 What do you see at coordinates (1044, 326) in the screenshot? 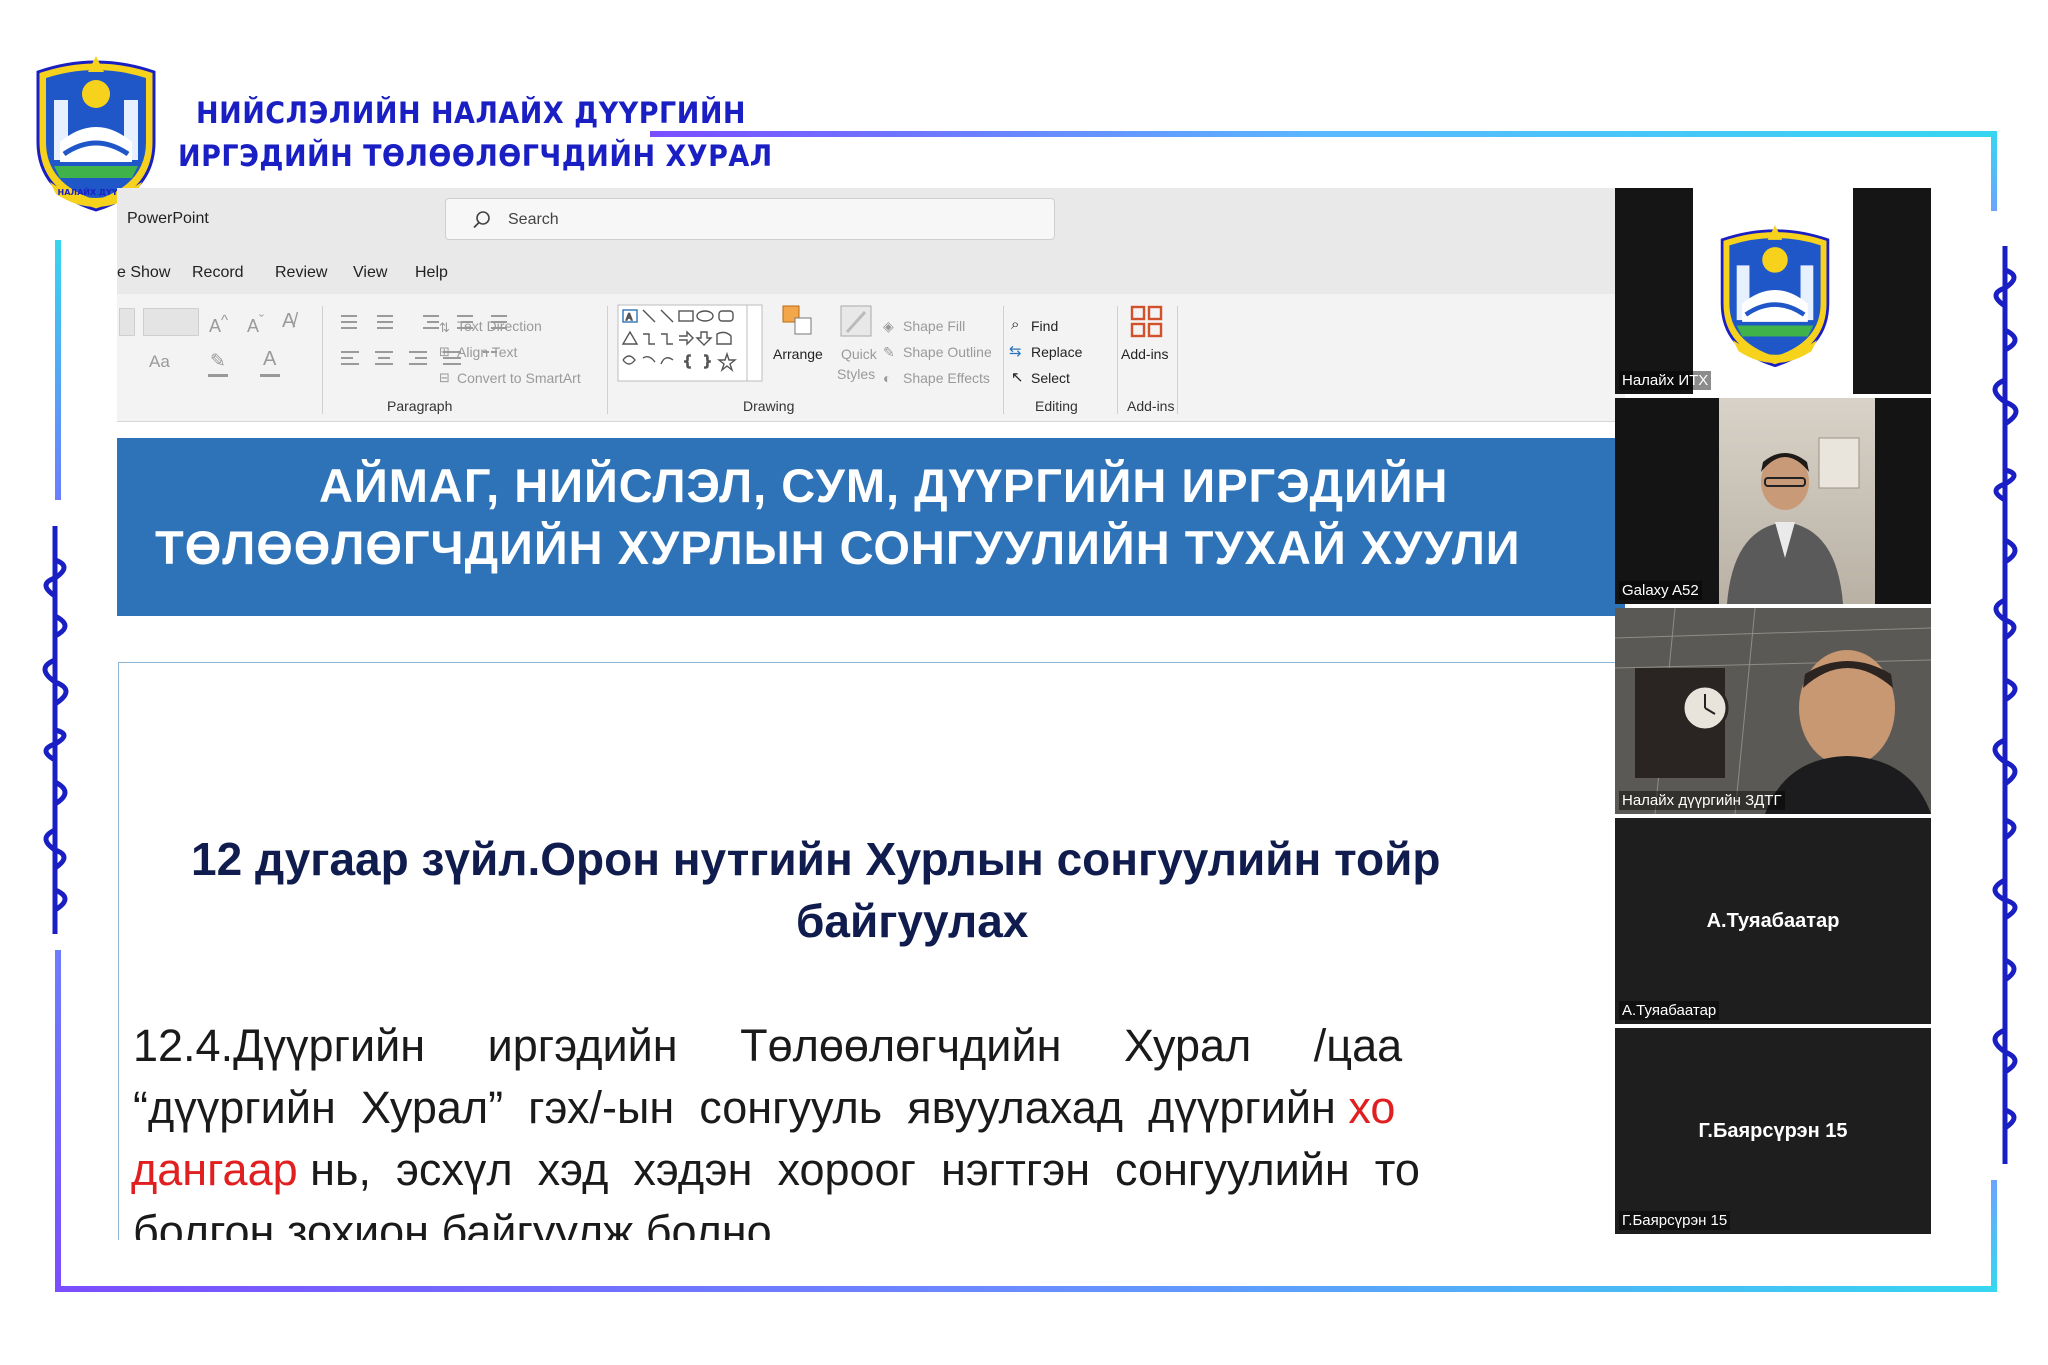
I see `find-button: Find` at bounding box center [1044, 326].